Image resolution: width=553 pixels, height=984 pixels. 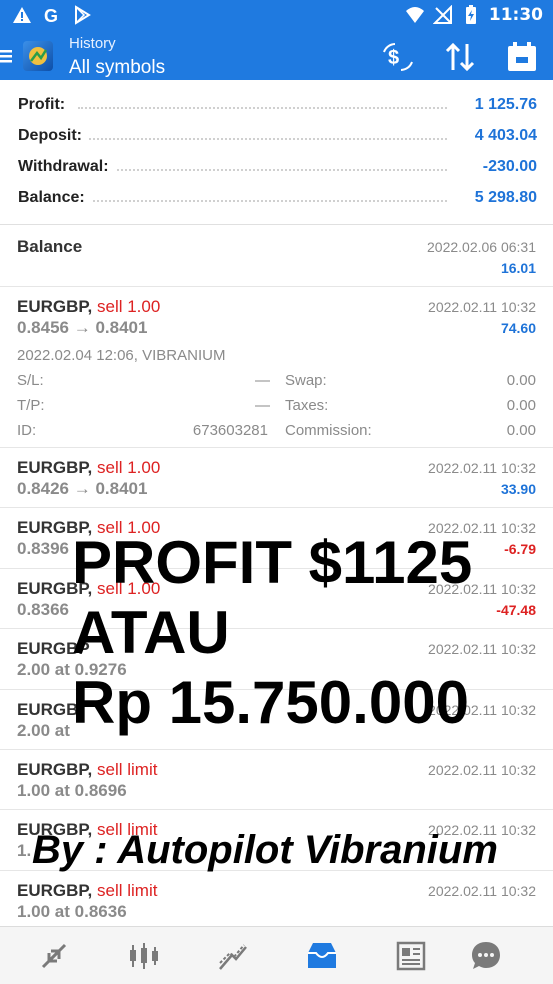 What do you see at coordinates (520, 549) in the screenshot?
I see `deal-amount: -6.79` at bounding box center [520, 549].